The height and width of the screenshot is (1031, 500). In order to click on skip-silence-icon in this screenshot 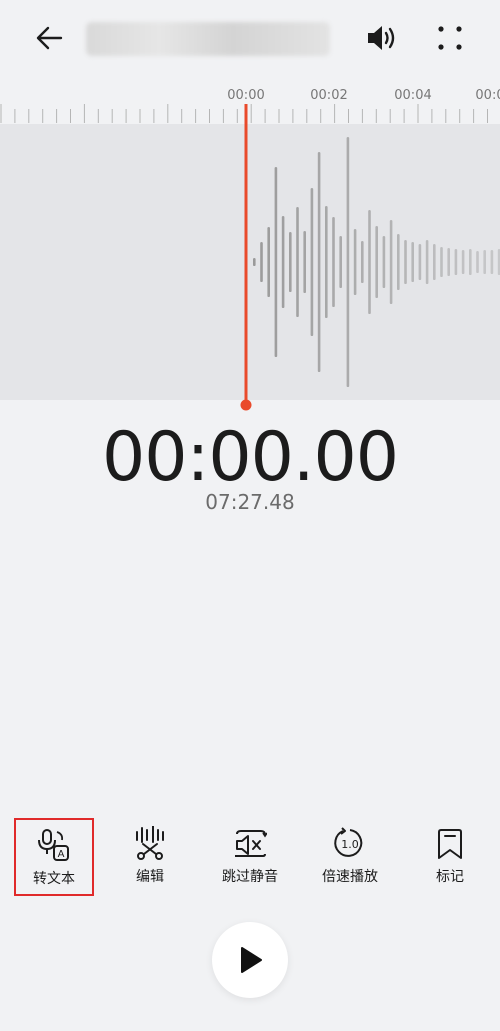, I will do `click(251, 843)`.